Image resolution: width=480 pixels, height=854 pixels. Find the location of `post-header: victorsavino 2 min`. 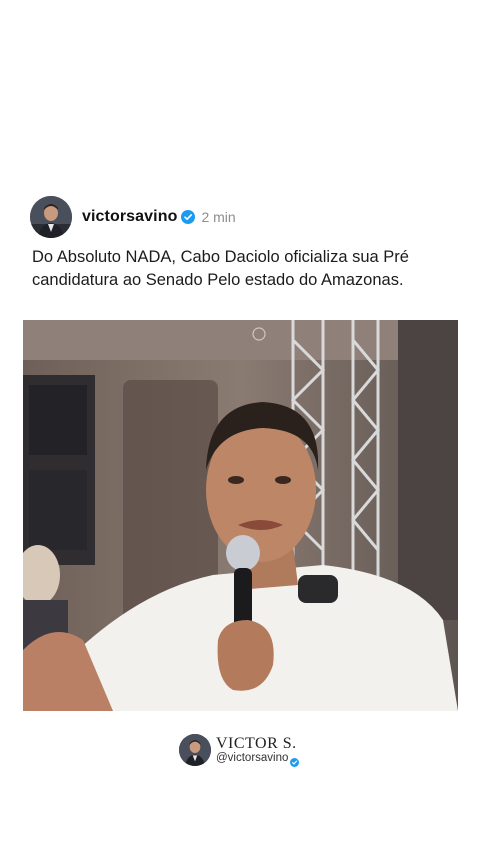

post-header: victorsavino 2 min is located at coordinates (133, 217).